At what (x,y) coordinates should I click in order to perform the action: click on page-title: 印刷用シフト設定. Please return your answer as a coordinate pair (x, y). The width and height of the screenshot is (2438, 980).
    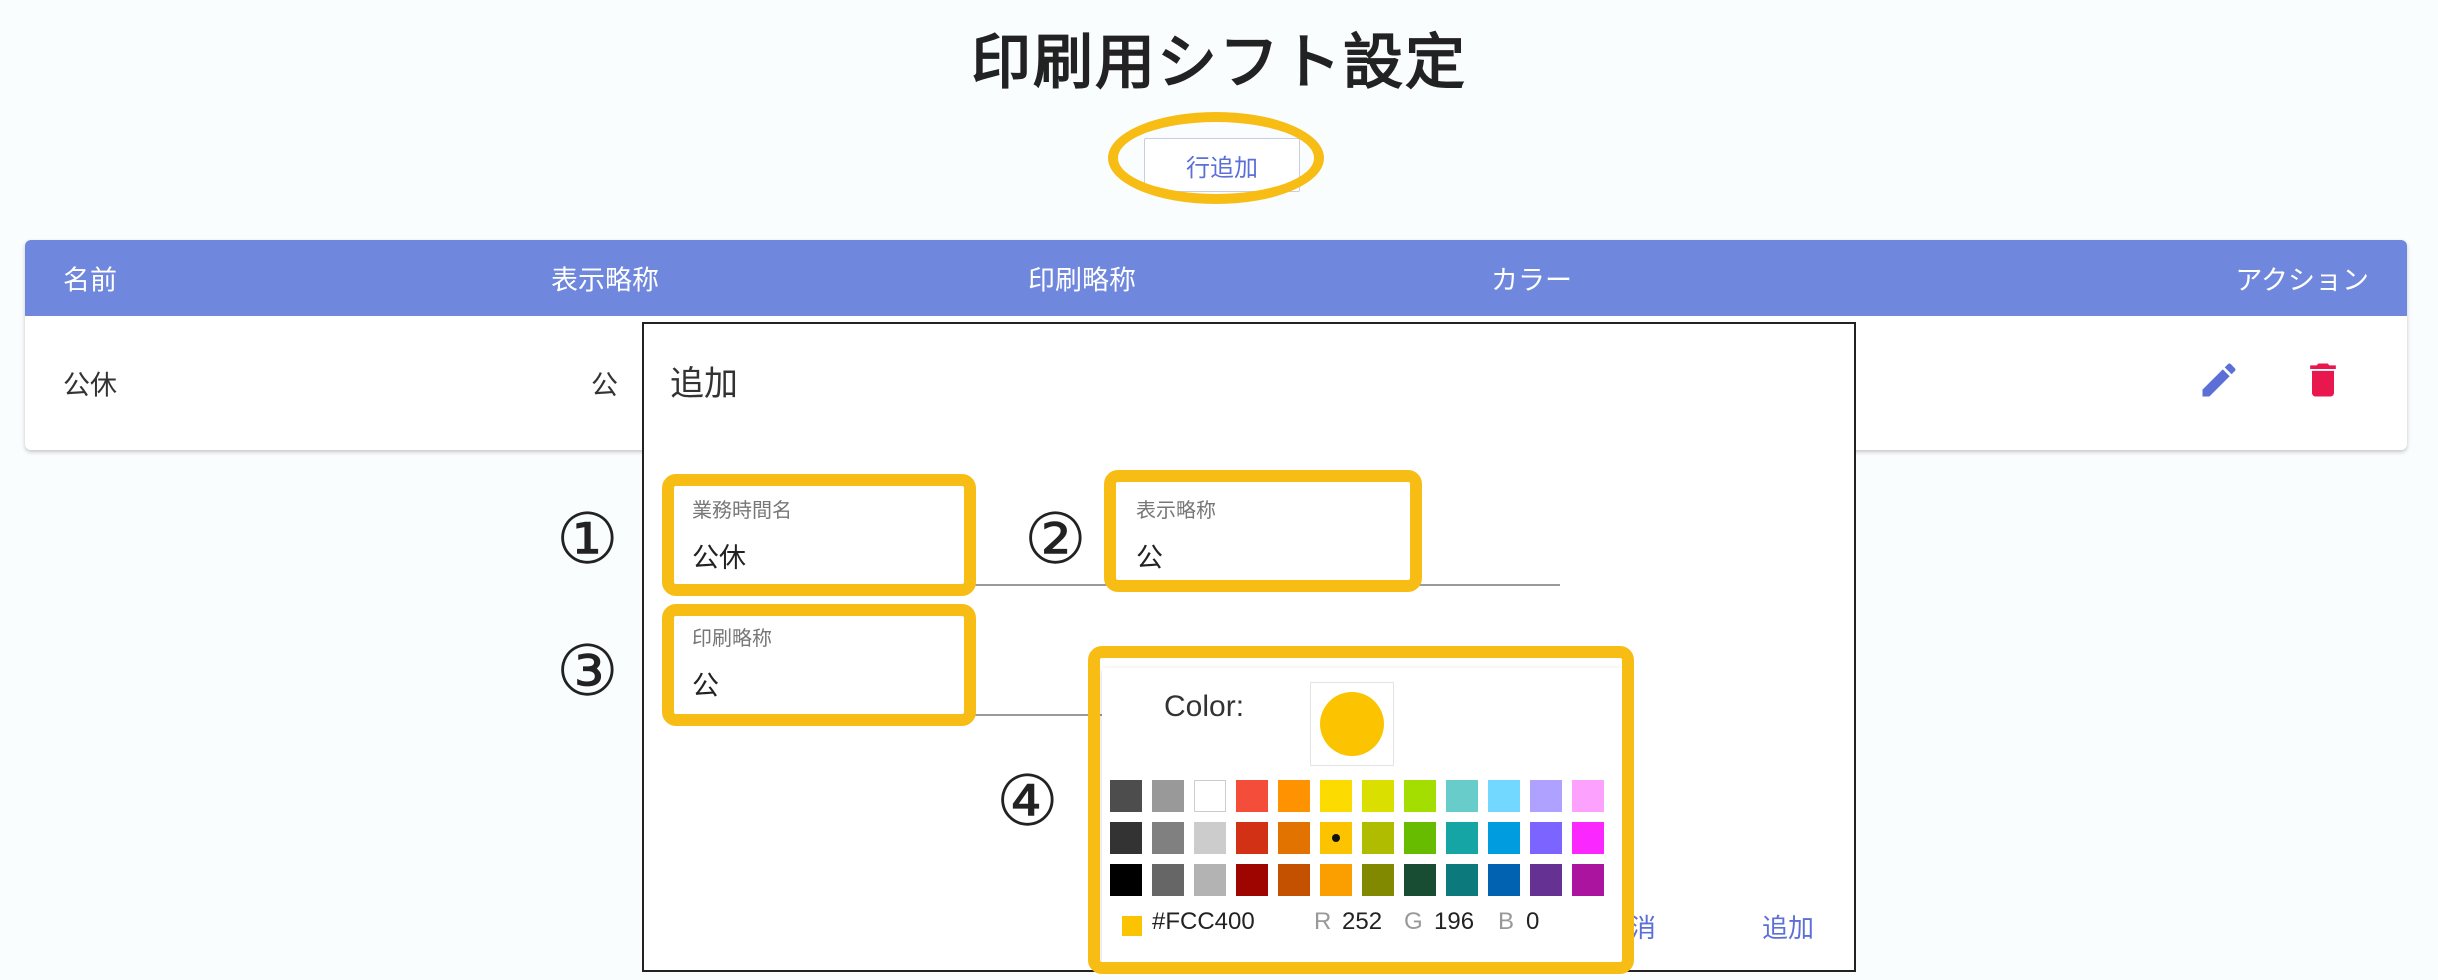
    Looking at the image, I should click on (1219, 63).